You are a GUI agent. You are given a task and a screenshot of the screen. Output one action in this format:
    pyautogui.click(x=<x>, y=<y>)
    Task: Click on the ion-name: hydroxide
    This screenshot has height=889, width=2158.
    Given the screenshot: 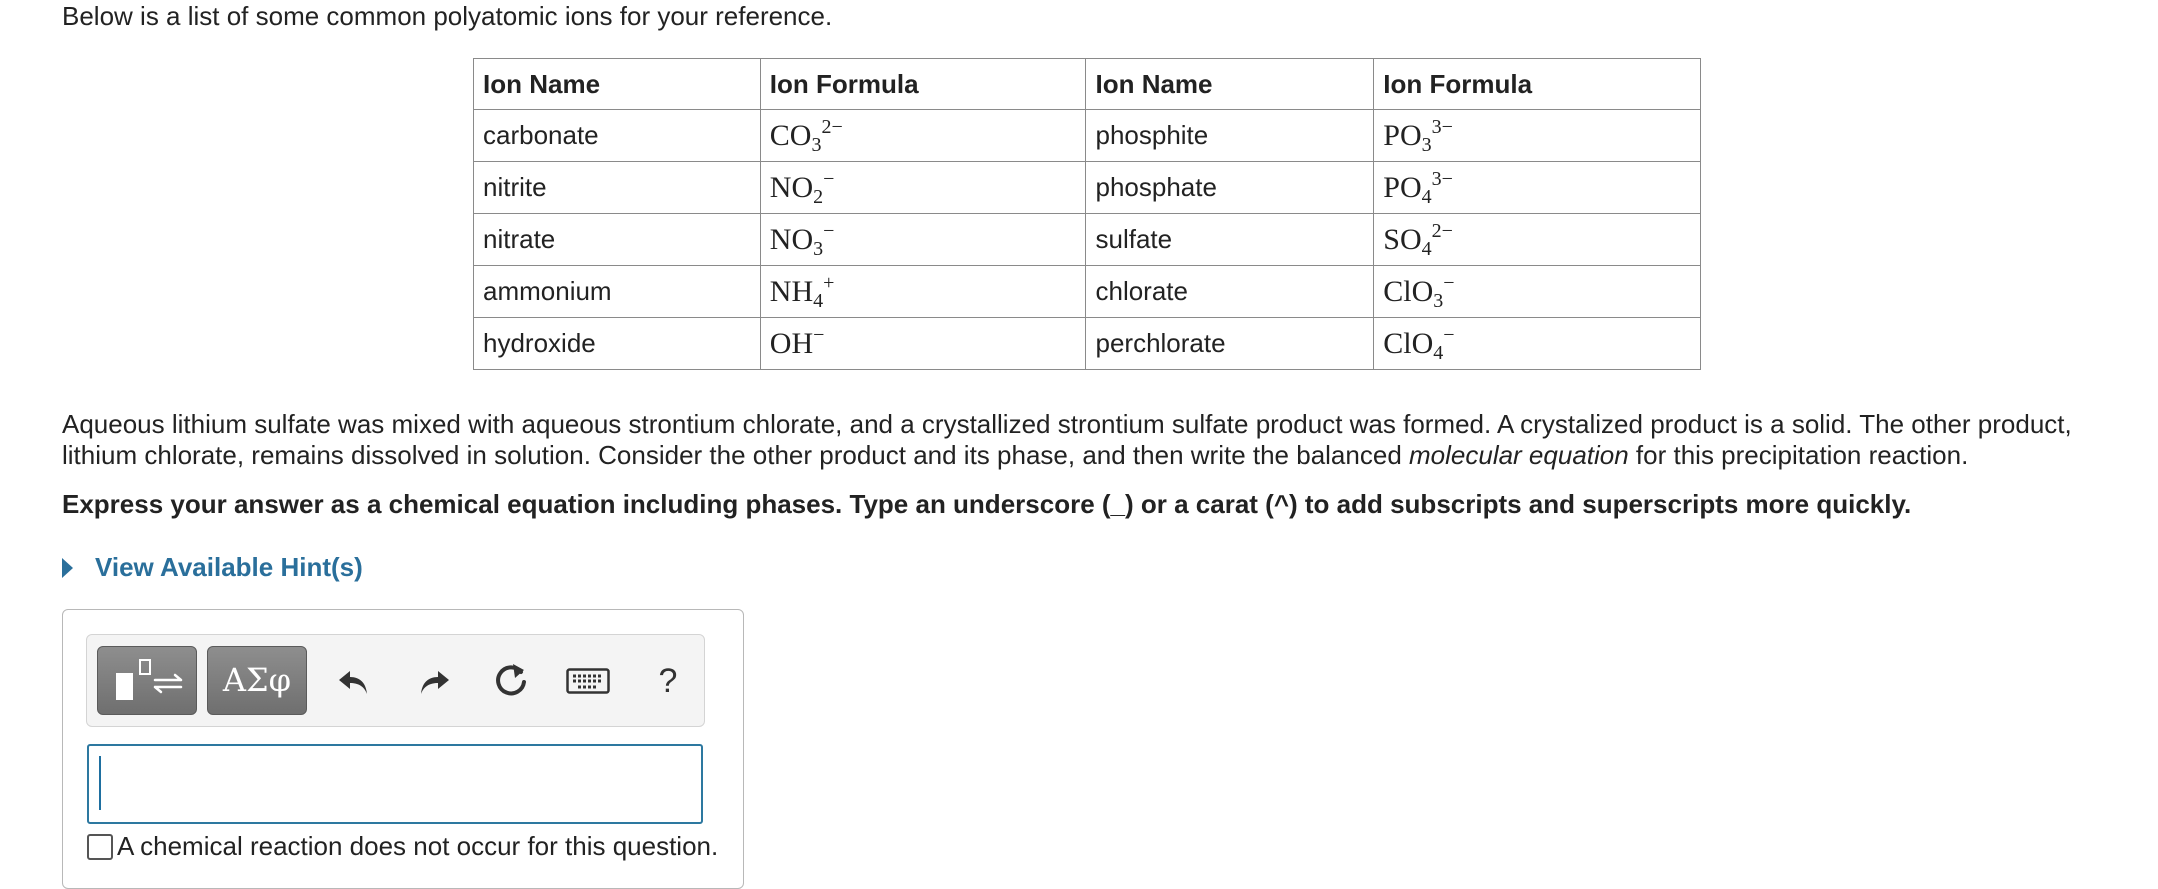 What is the action you would take?
    pyautogui.click(x=617, y=343)
    